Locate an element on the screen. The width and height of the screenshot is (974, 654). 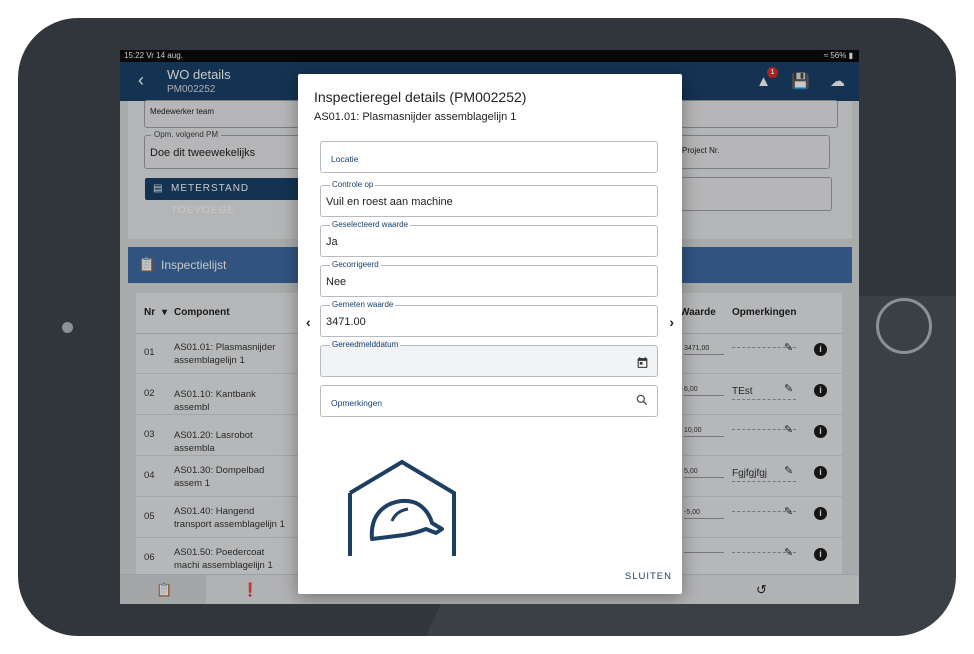
opmerkingen-label: Opmerkingen is located at coordinates (357, 403).